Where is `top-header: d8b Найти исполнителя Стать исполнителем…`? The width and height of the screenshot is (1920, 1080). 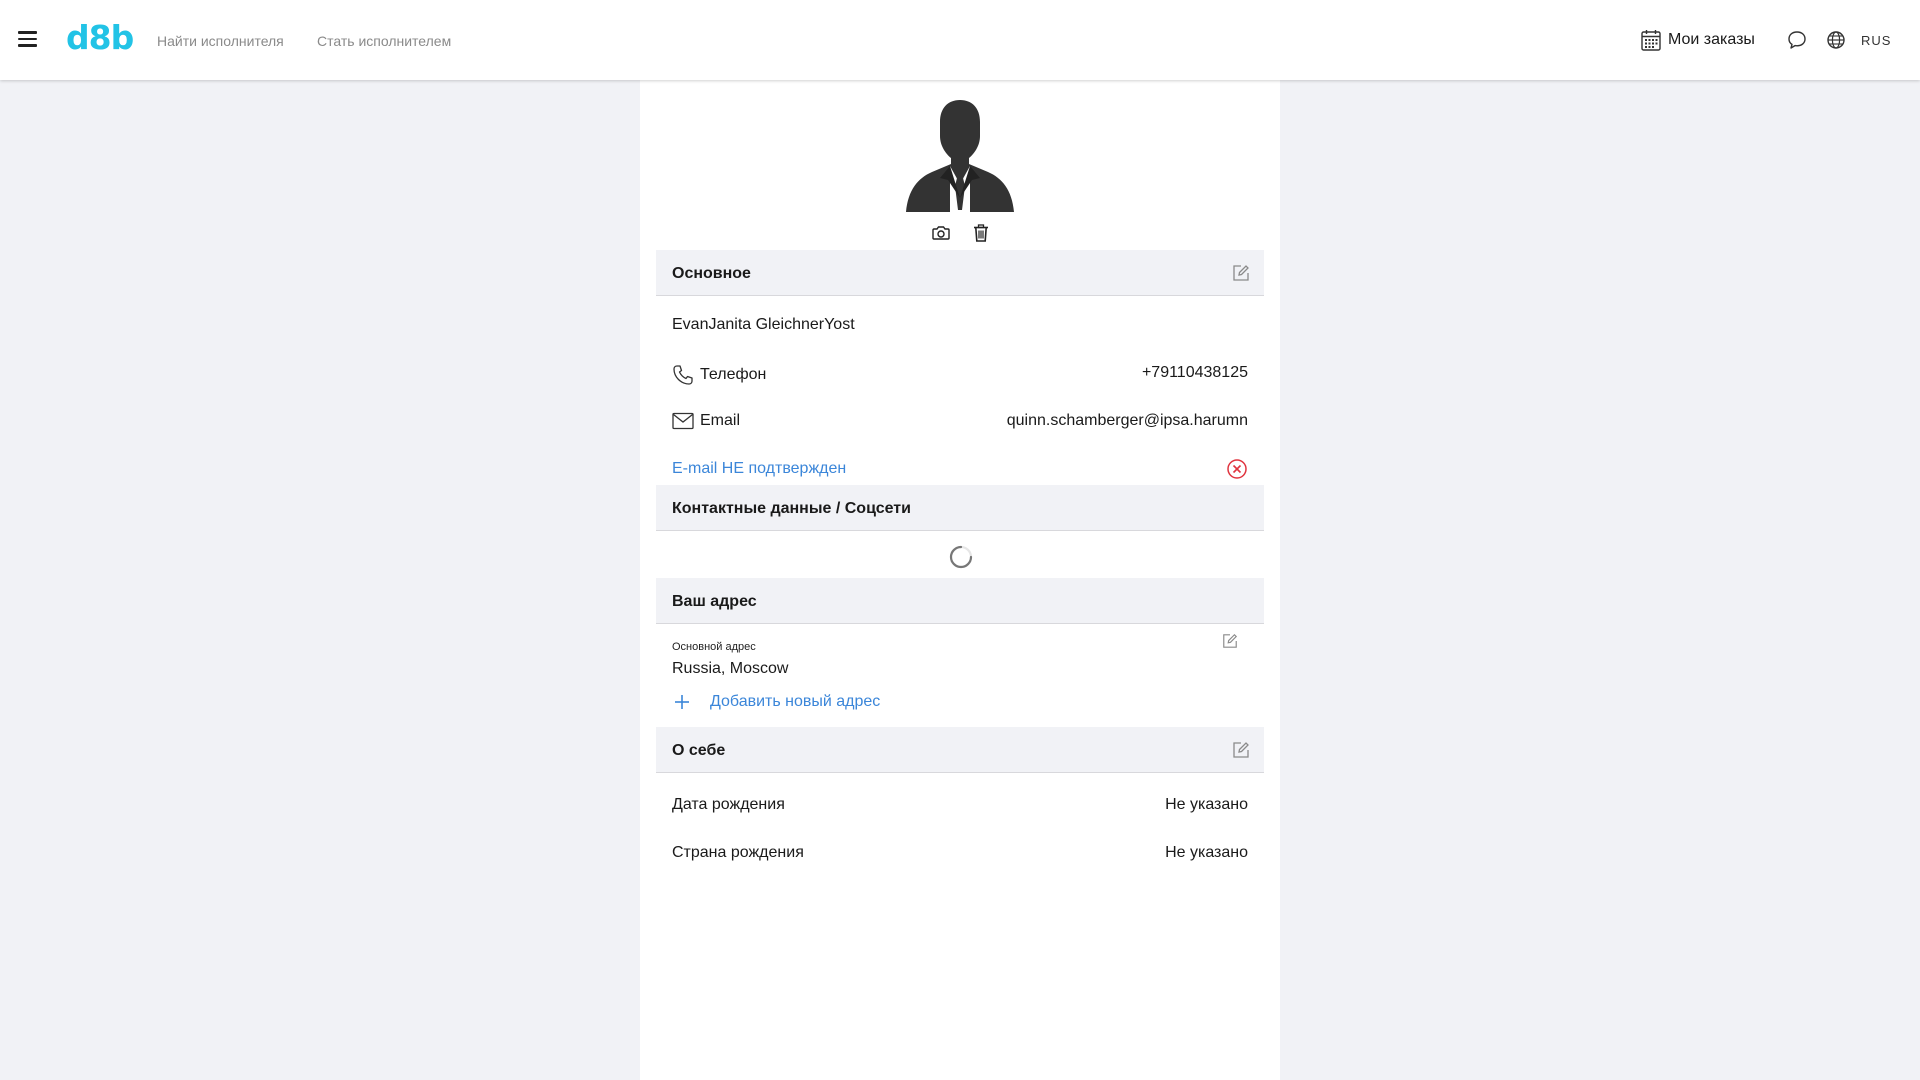 top-header: d8b Найти исполнителя Стать исполнителем… is located at coordinates (960, 40).